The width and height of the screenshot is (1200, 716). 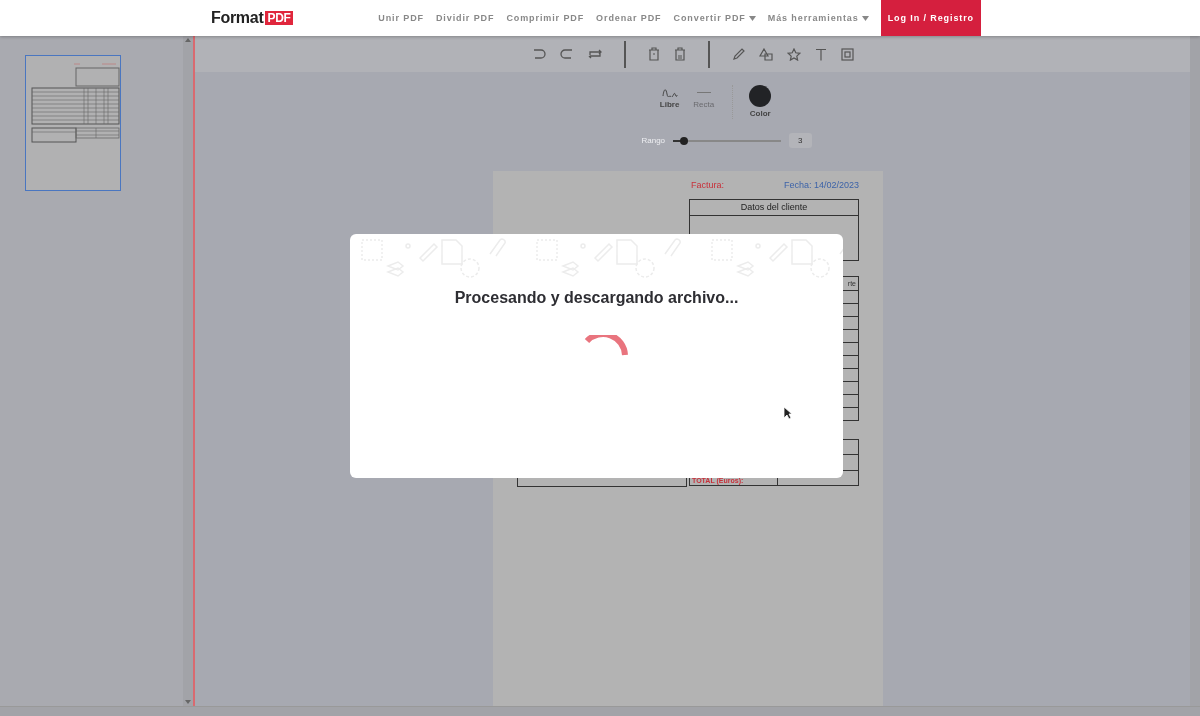 I want to click on wave-icon, so click(x=669, y=92).